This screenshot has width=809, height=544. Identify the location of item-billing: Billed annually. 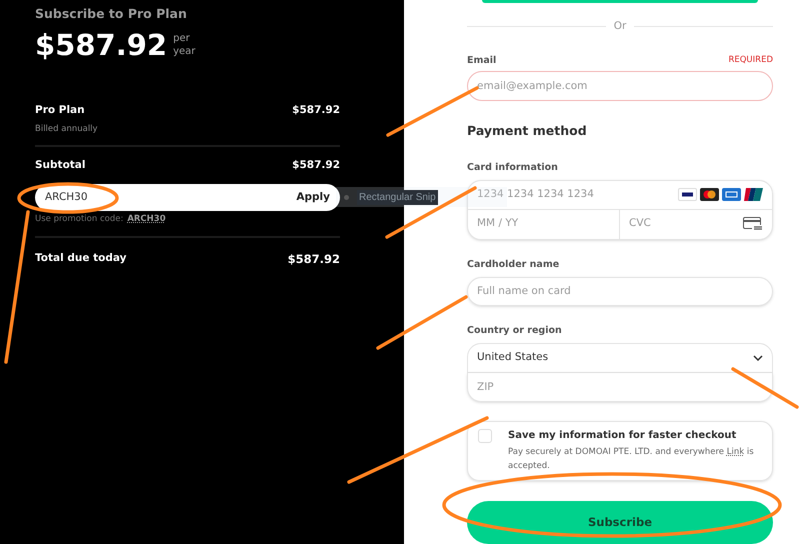
(66, 129).